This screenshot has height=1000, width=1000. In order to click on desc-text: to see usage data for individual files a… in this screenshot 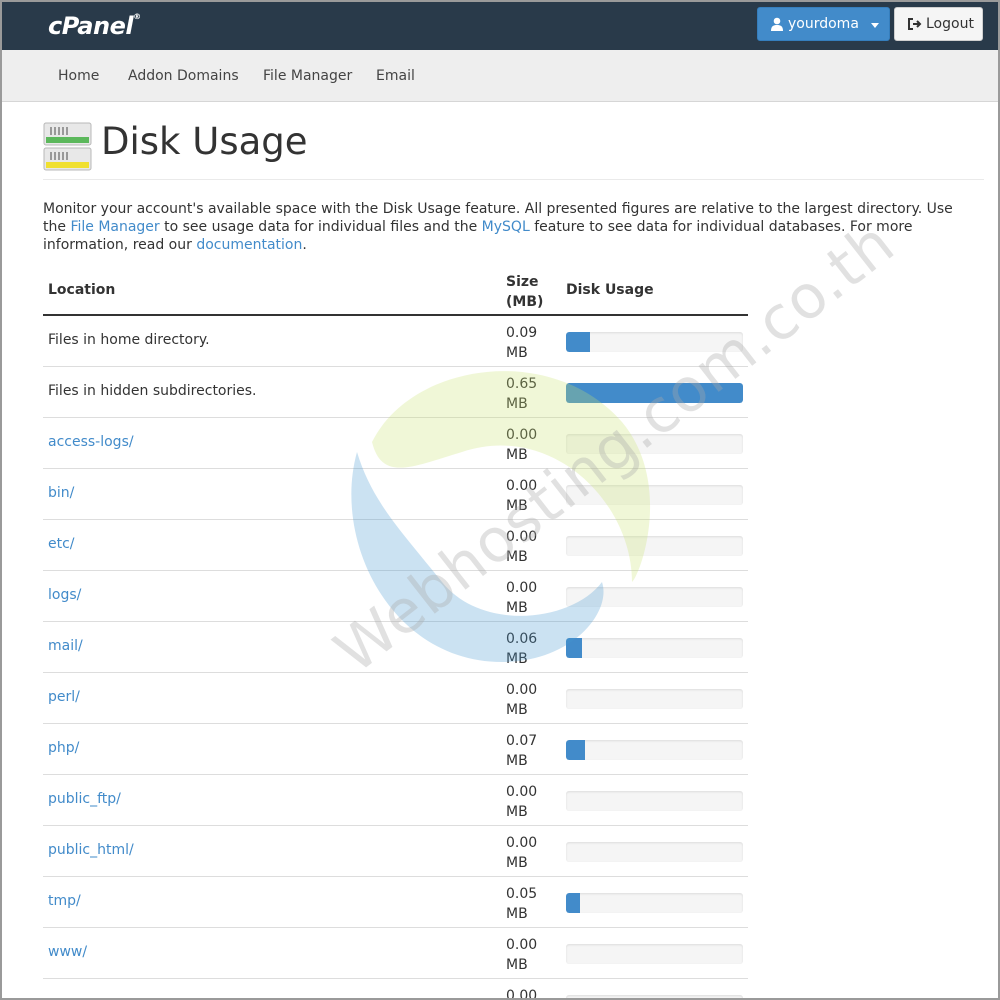, I will do `click(320, 227)`.